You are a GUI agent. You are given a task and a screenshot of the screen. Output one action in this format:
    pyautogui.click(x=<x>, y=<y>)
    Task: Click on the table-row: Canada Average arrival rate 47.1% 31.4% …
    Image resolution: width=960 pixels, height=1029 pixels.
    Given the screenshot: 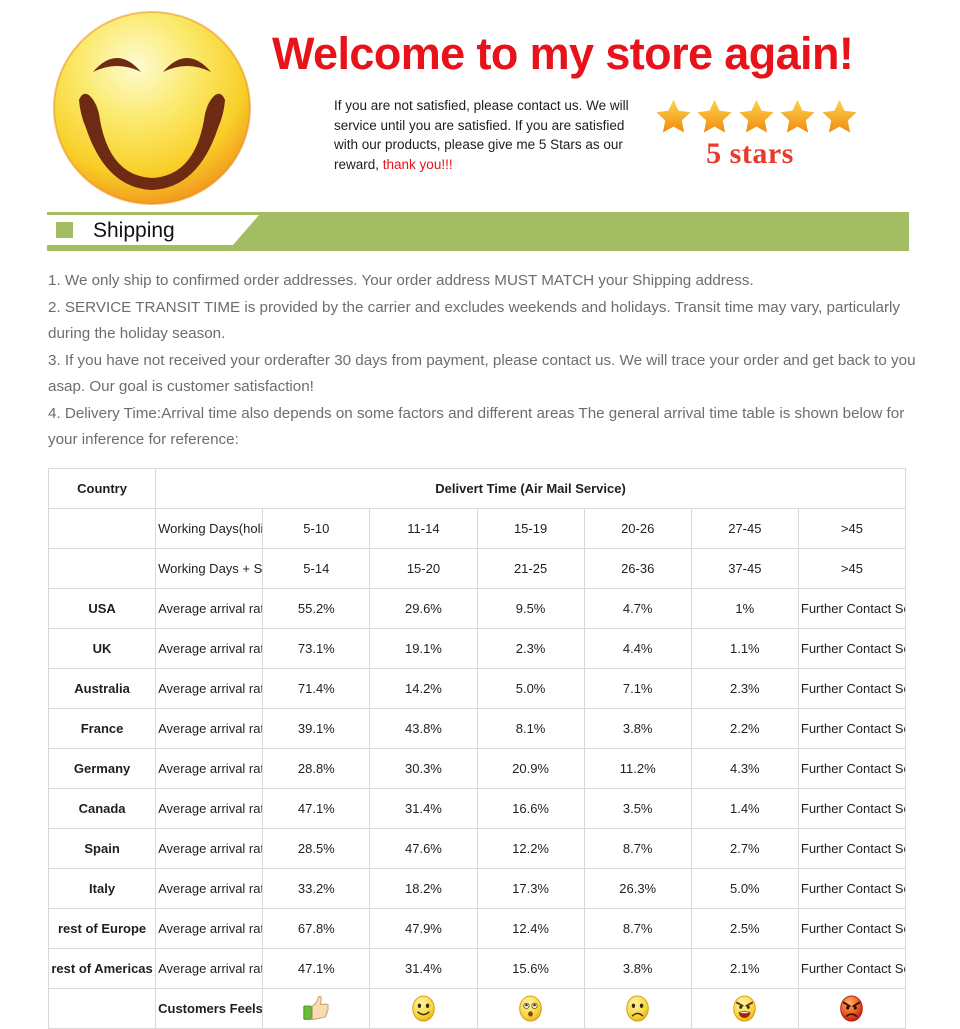 What is the action you would take?
    pyautogui.click(x=477, y=808)
    